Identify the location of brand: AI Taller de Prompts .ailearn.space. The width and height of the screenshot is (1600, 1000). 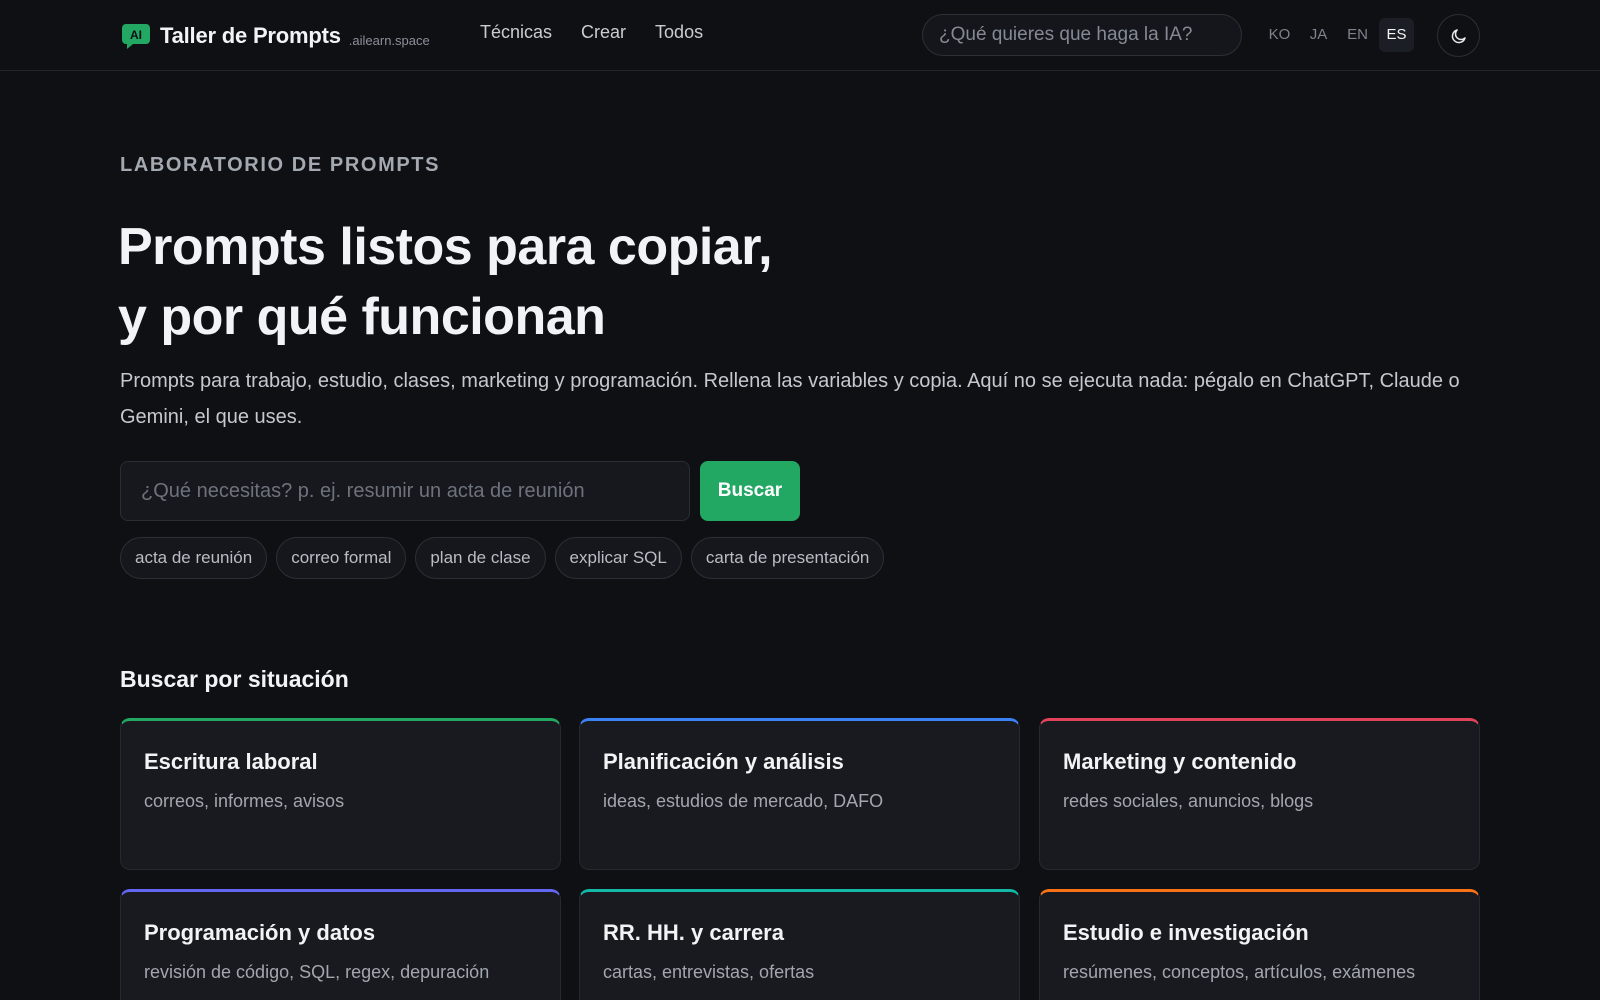
(275, 36).